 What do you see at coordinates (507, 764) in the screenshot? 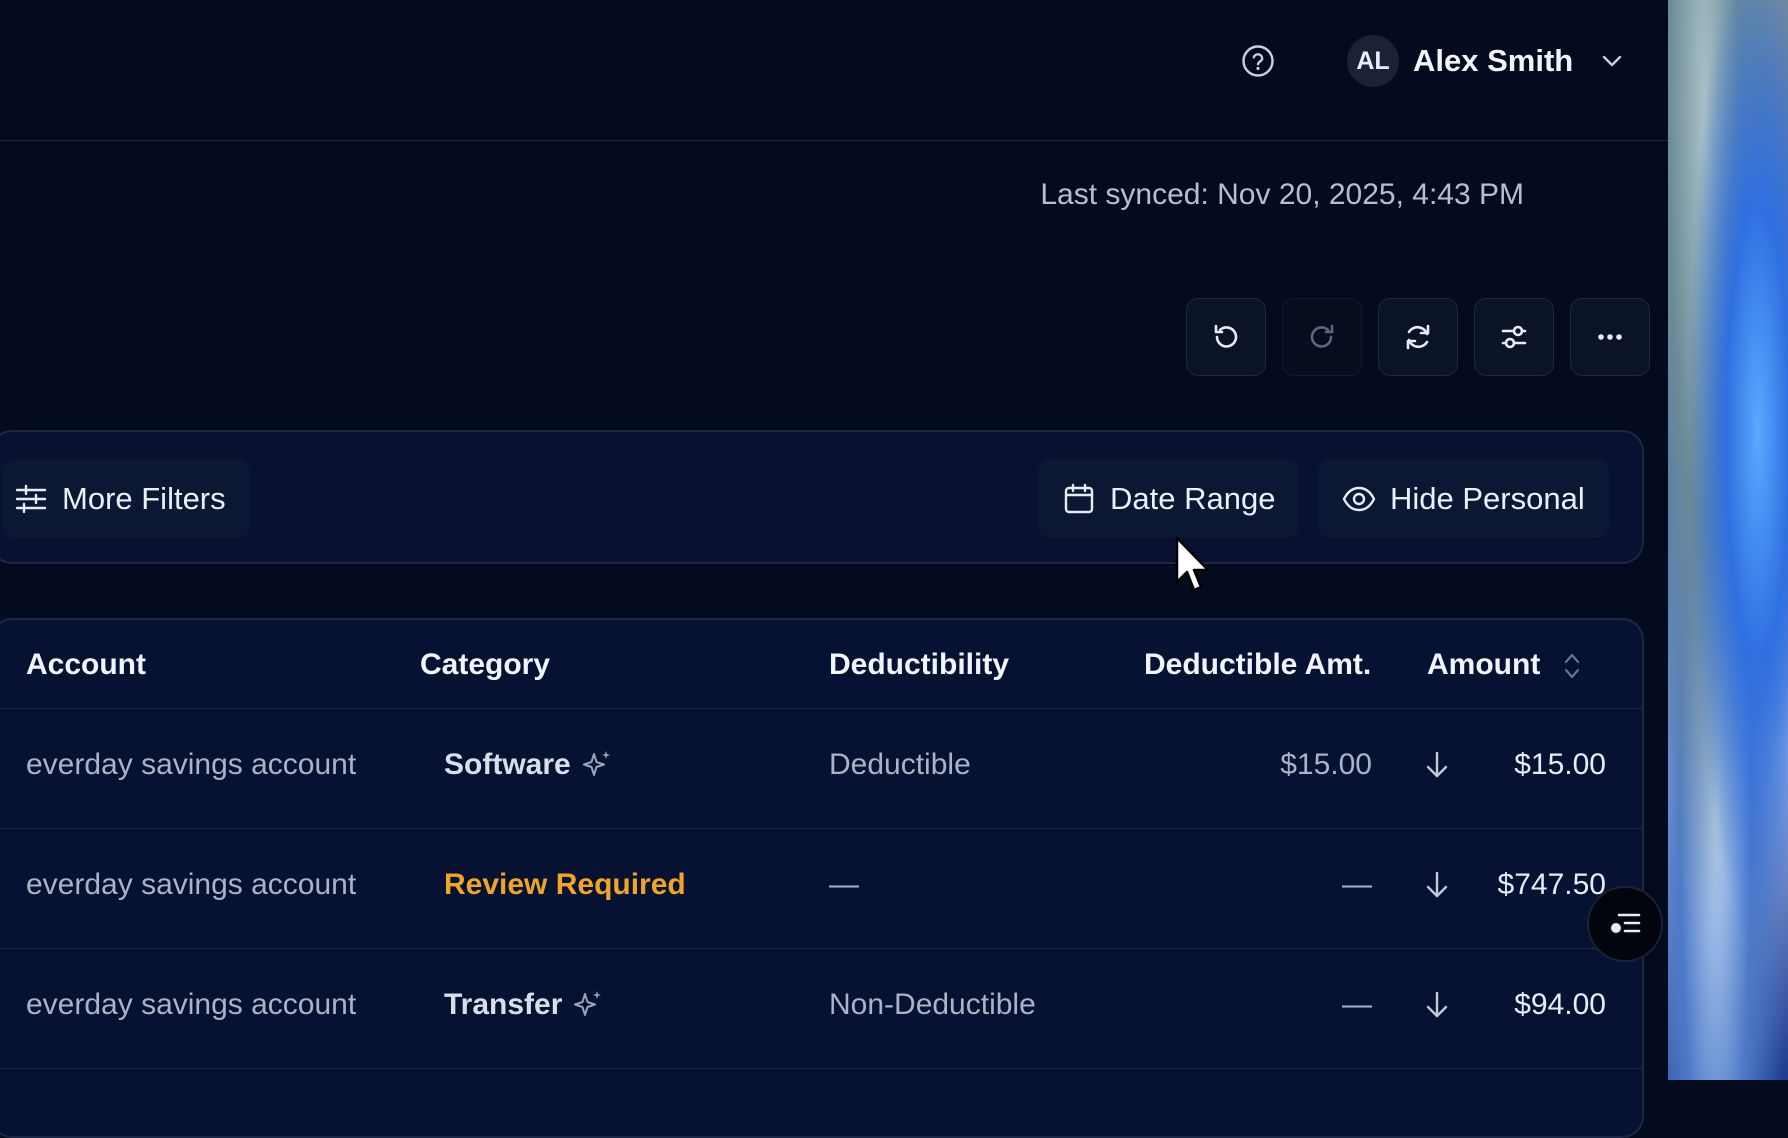
I see `category-label: Software` at bounding box center [507, 764].